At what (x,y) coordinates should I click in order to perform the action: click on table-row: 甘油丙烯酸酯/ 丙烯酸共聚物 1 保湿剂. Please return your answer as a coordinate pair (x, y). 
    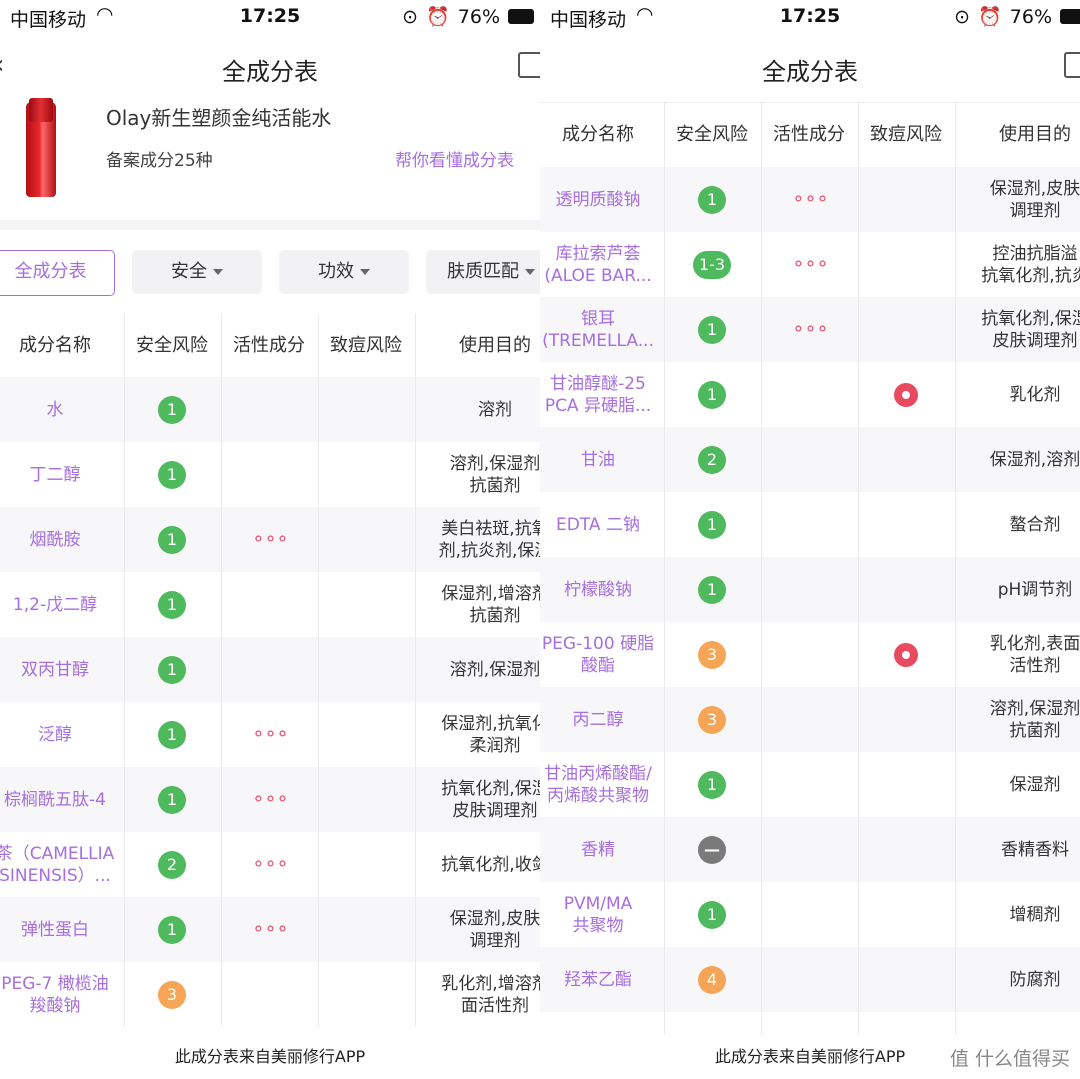
    Looking at the image, I should click on (810, 784).